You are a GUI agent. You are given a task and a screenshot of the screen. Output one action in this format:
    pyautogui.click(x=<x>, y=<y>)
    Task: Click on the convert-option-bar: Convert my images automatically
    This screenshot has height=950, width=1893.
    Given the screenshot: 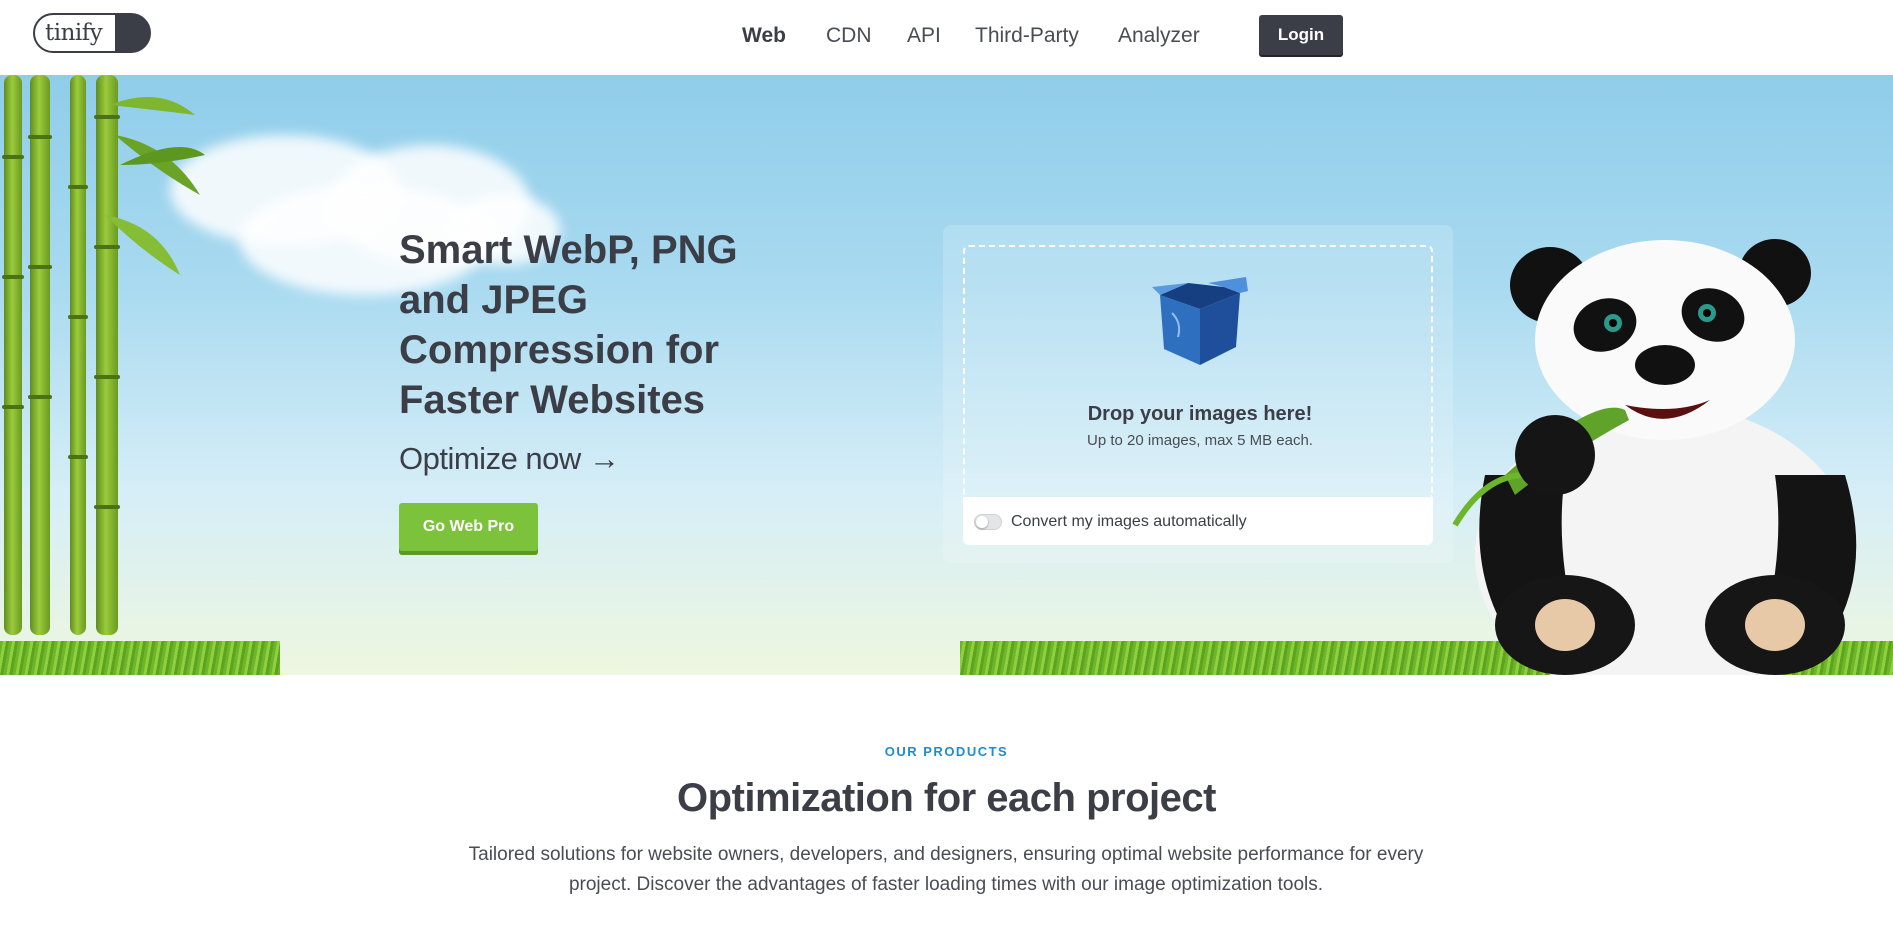 What is the action you would take?
    pyautogui.click(x=1198, y=521)
    